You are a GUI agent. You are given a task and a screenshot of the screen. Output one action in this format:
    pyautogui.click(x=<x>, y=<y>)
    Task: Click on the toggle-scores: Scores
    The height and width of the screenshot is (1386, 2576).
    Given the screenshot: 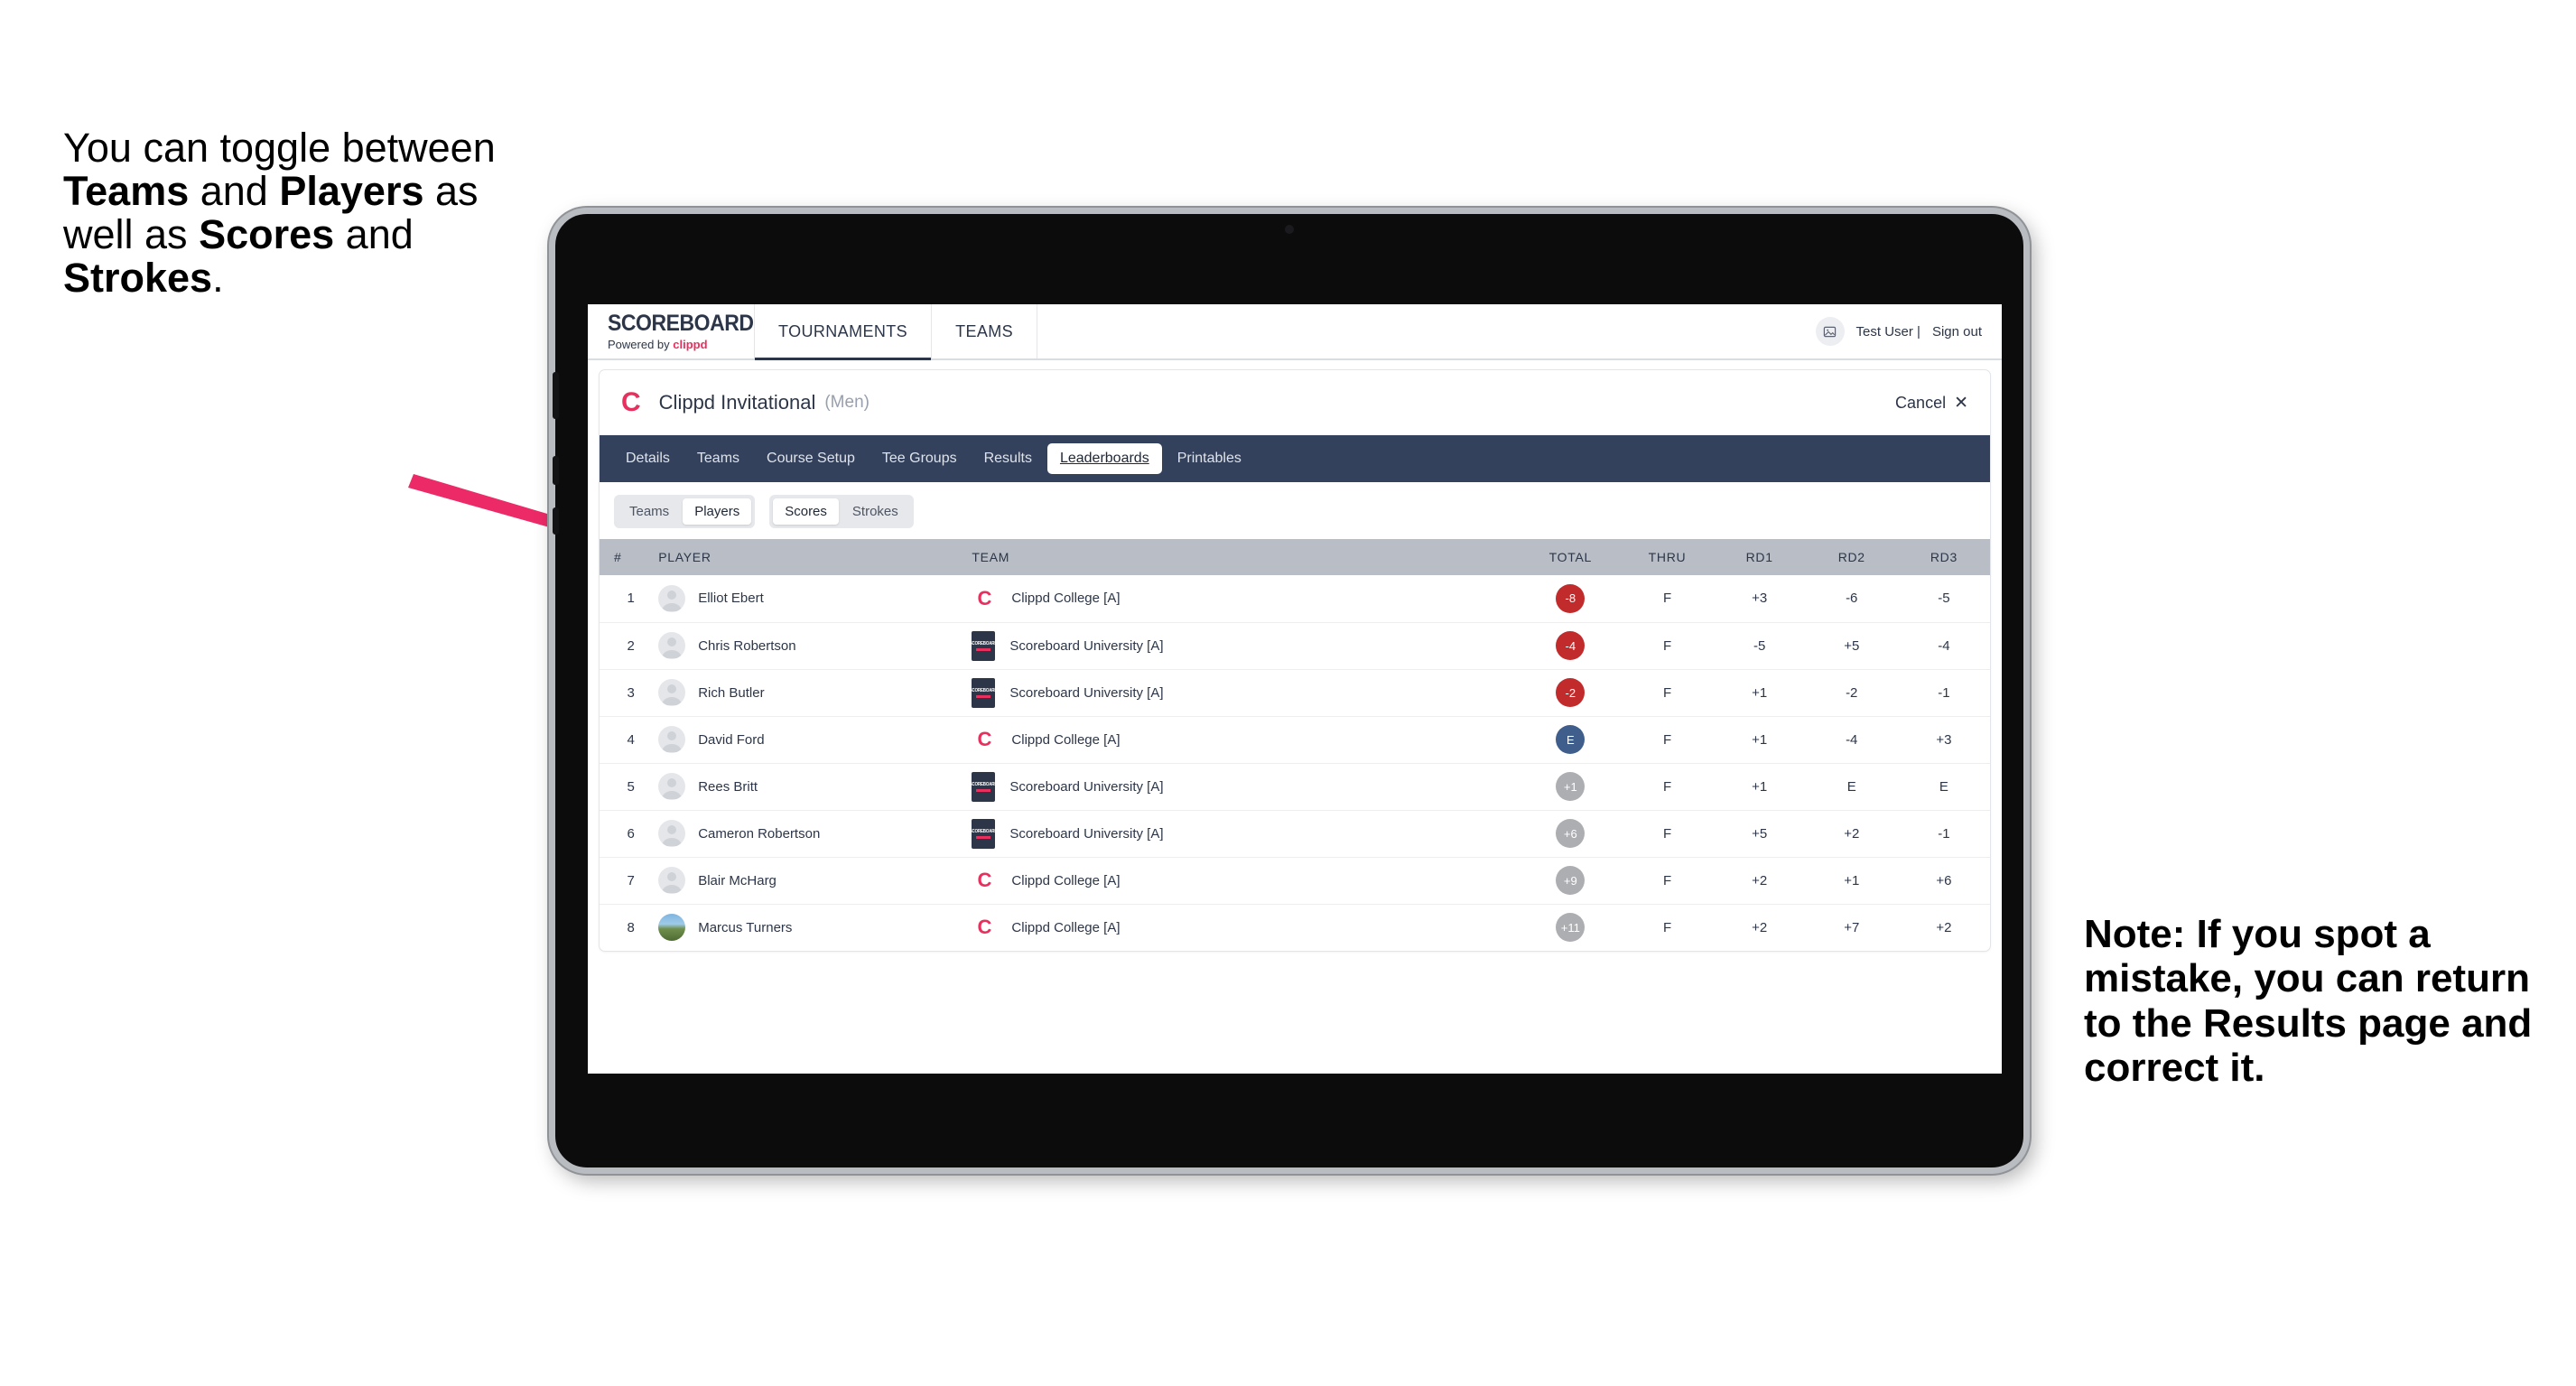 What is the action you would take?
    pyautogui.click(x=806, y=512)
    